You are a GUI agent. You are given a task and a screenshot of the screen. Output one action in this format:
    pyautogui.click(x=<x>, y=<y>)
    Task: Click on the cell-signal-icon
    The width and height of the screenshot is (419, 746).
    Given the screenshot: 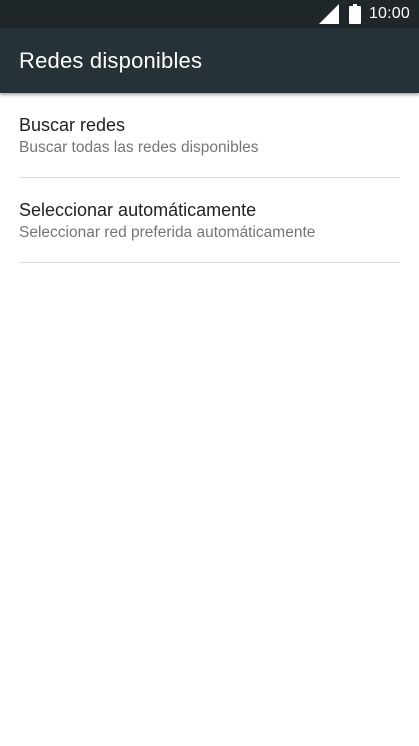 What is the action you would take?
    pyautogui.click(x=328, y=14)
    